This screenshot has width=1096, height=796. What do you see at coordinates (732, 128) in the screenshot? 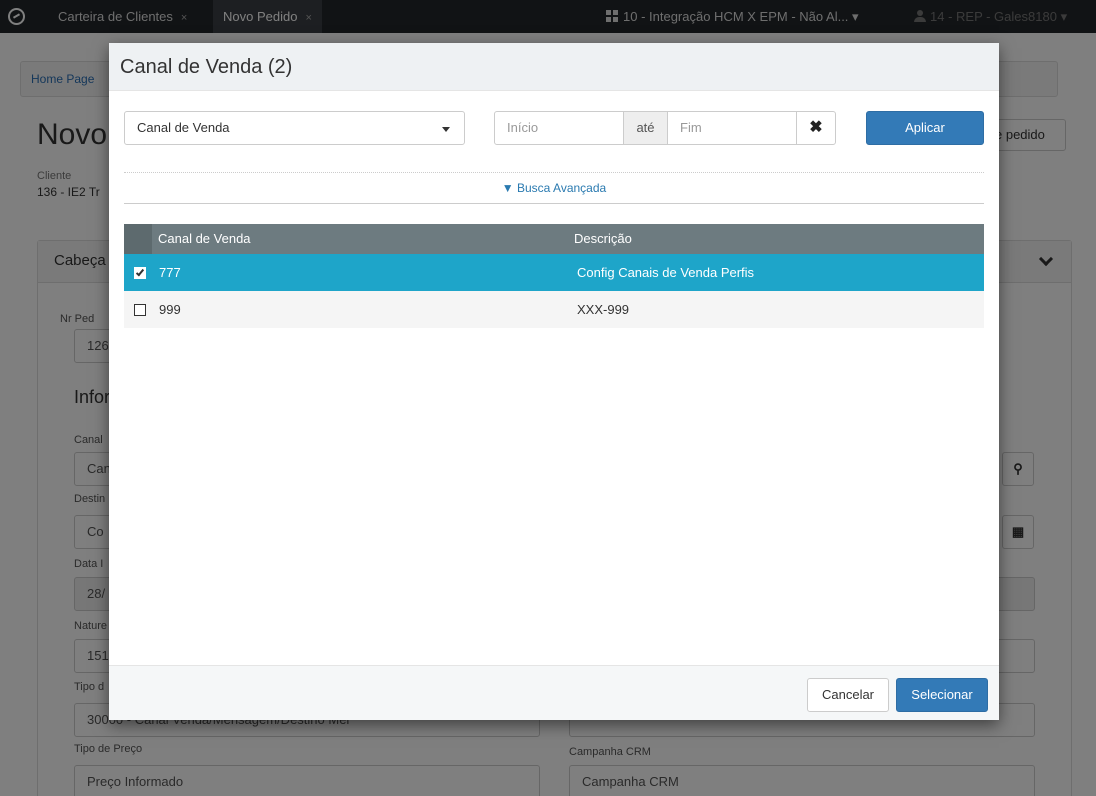
I see `range-end-input: Fim` at bounding box center [732, 128].